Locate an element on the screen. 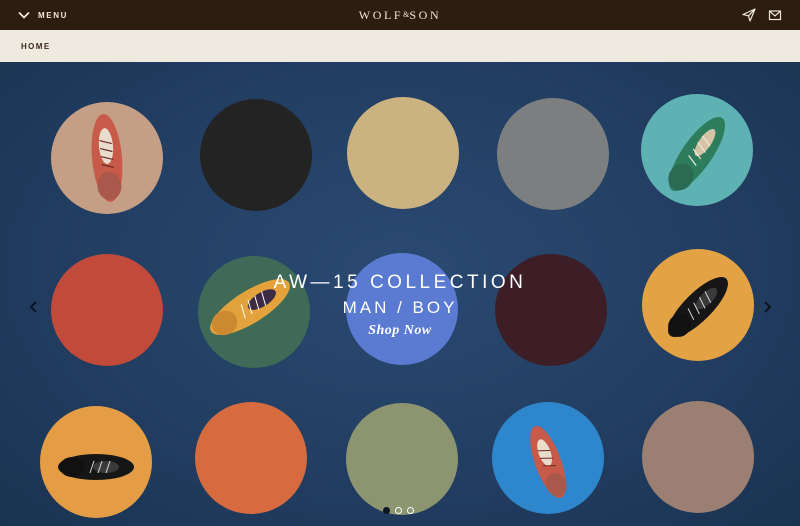 This screenshot has height=526, width=800. mail-button is located at coordinates (775, 15).